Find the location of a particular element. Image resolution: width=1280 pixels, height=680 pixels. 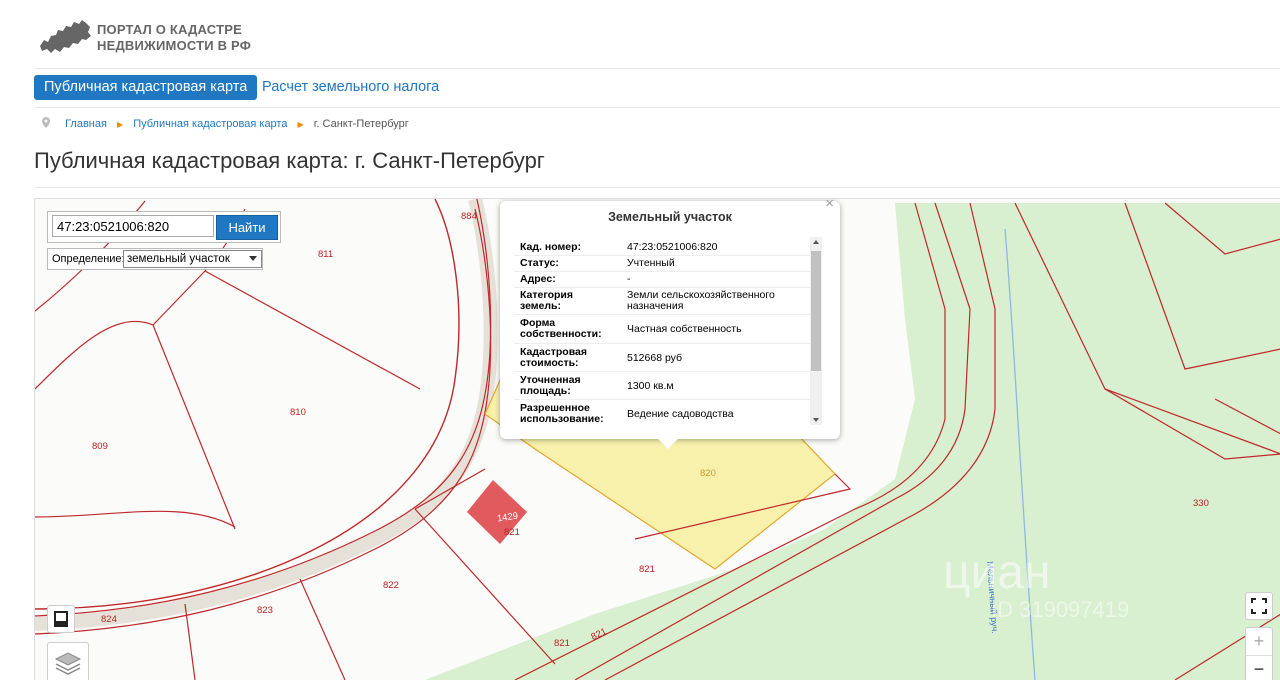

info-row: Кад. номер: 47:23:0521006:820 is located at coordinates (662, 247).